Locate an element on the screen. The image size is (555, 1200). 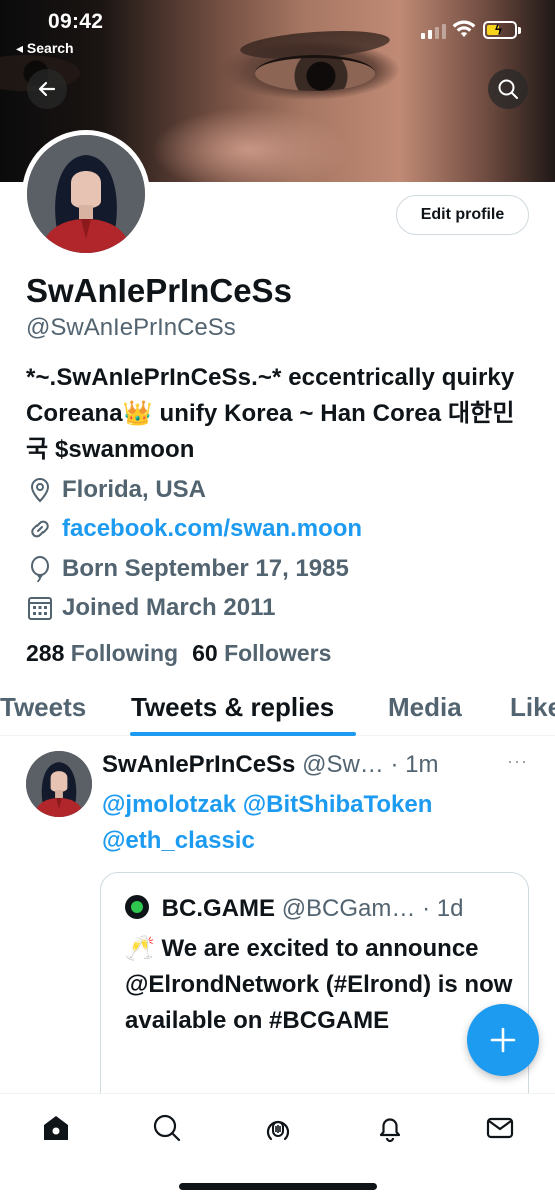
follow-counts: 288 Following 60 Followers is located at coordinates (178, 653).